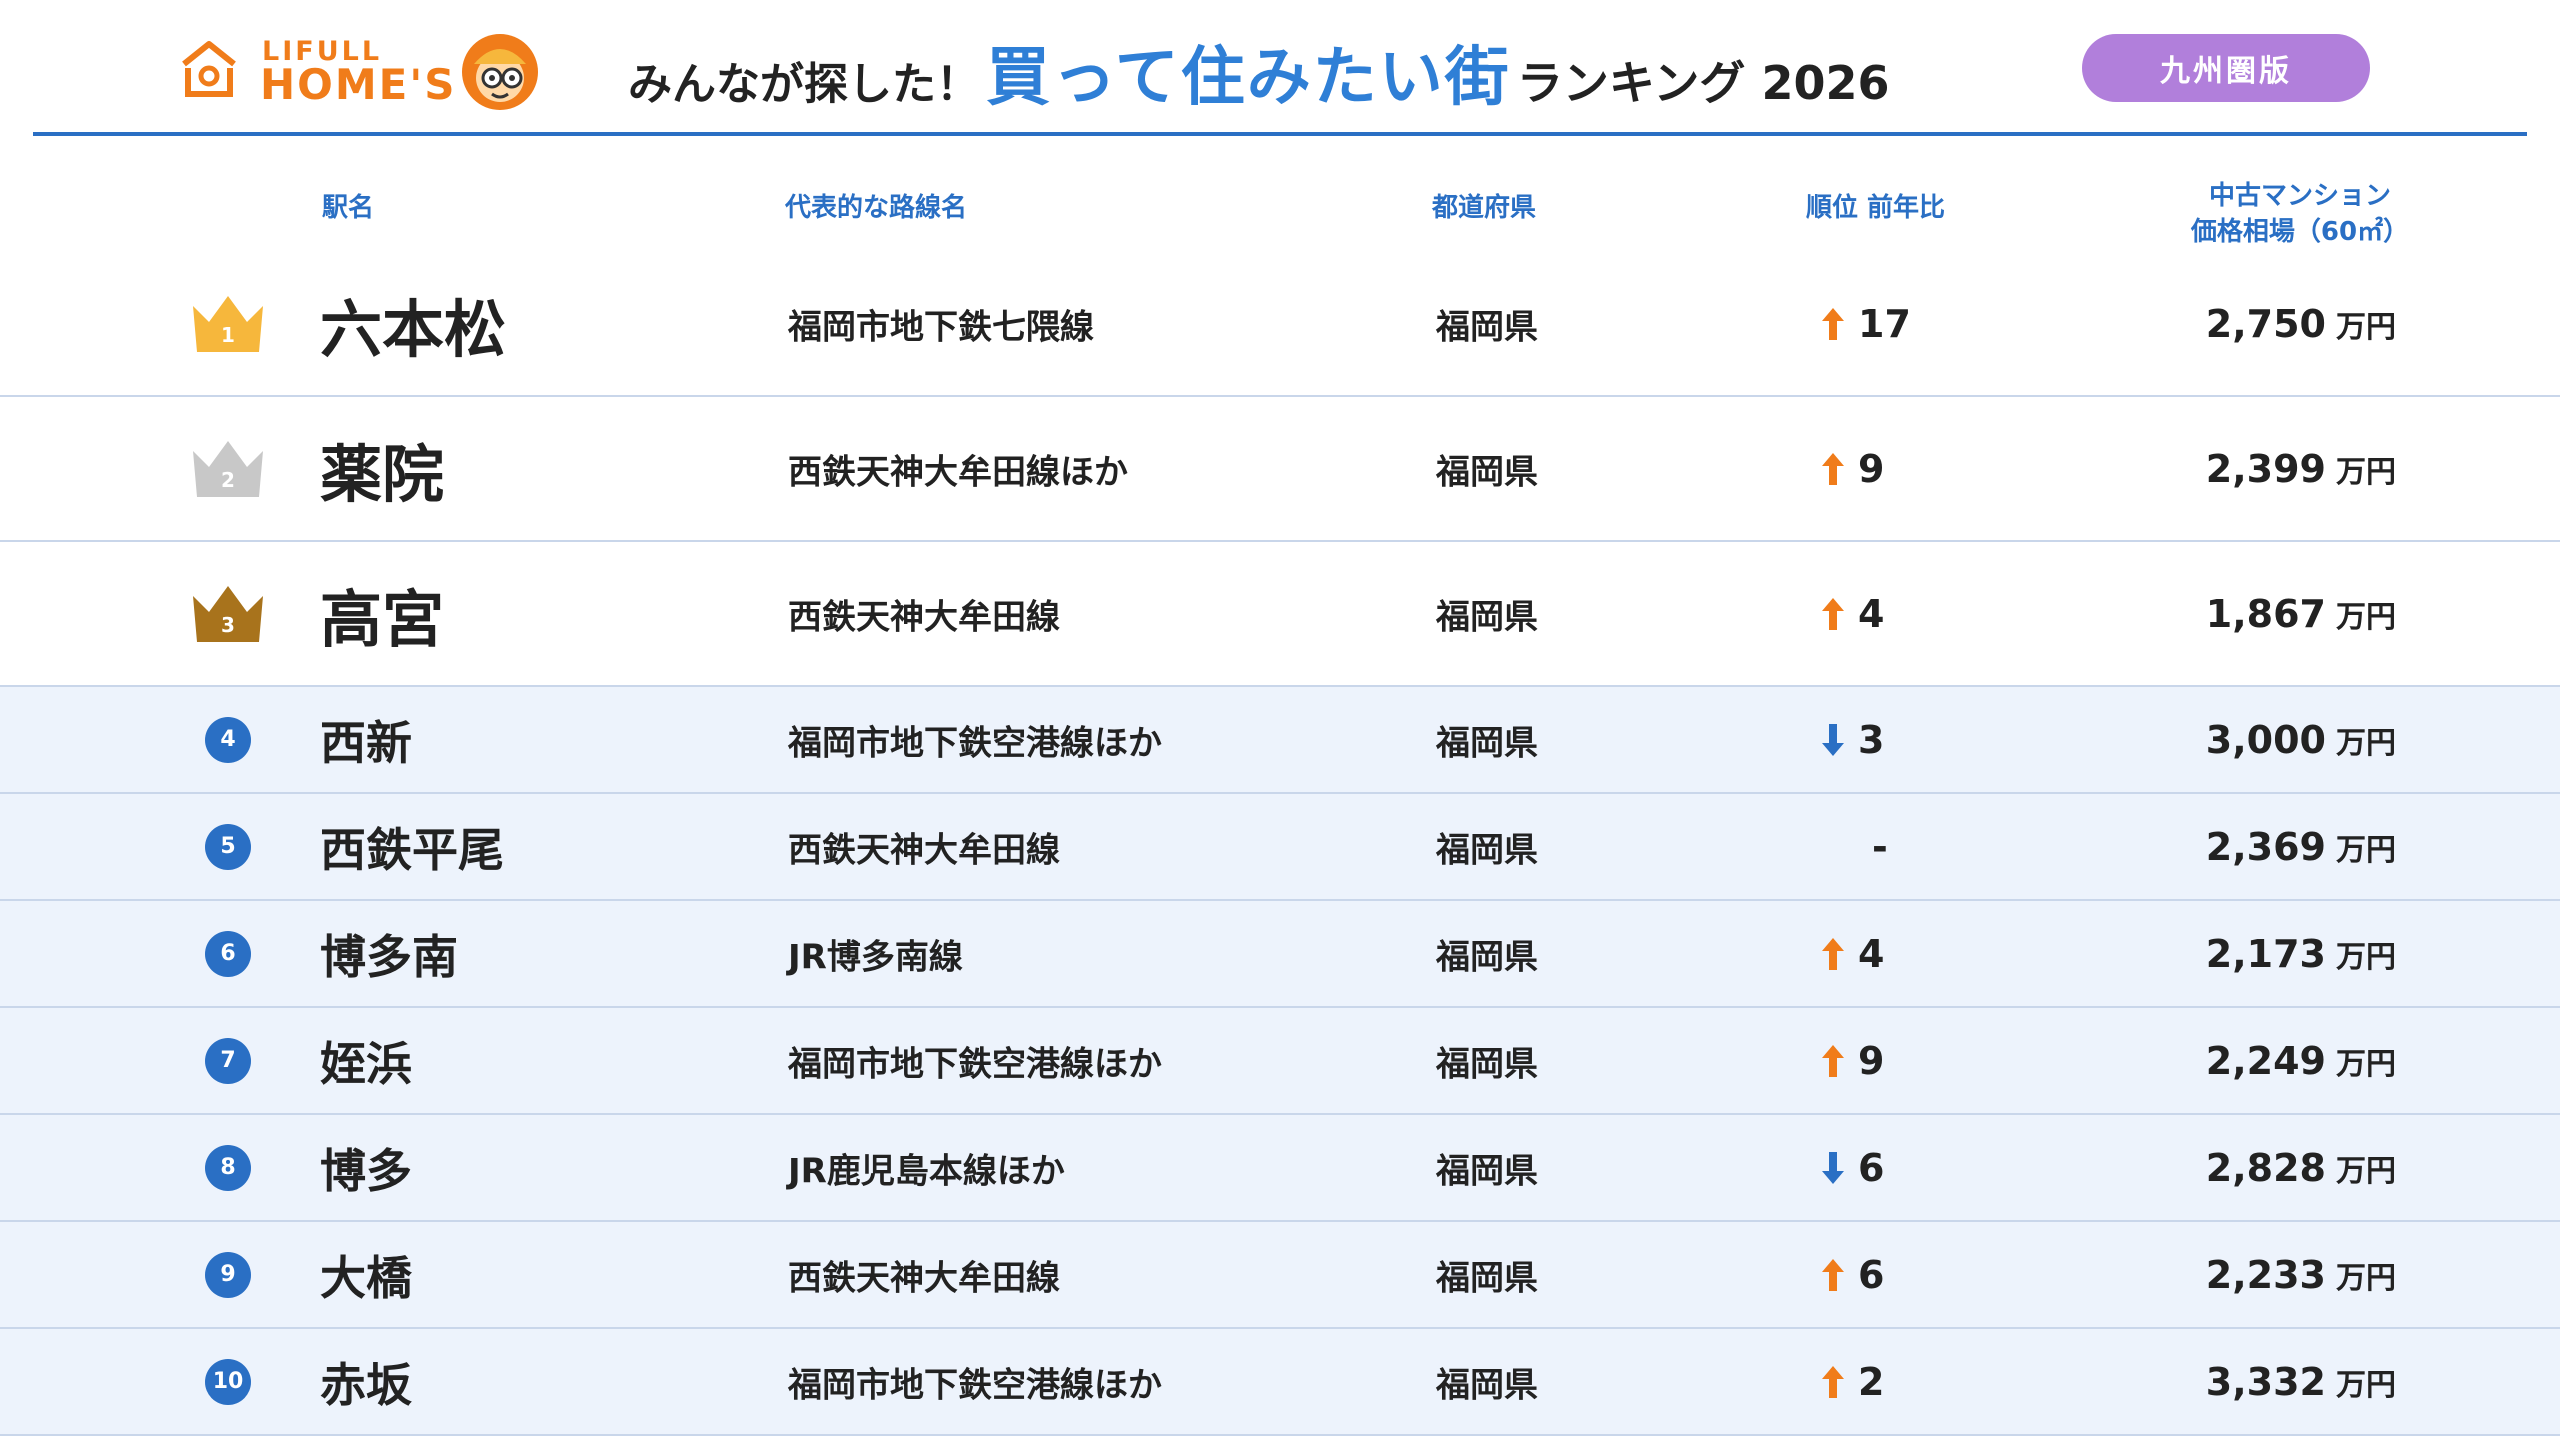 The image size is (2560, 1440). I want to click on rank-number: 3, so click(228, 625).